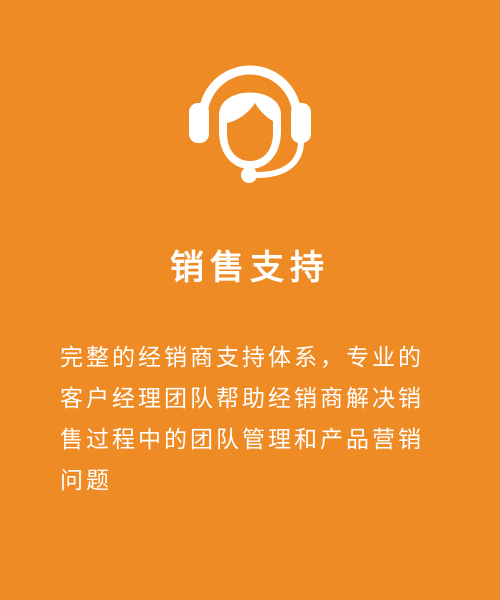 The image size is (500, 600). Describe the element at coordinates (250, 268) in the screenshot. I see `card-title: 销售支持` at that location.